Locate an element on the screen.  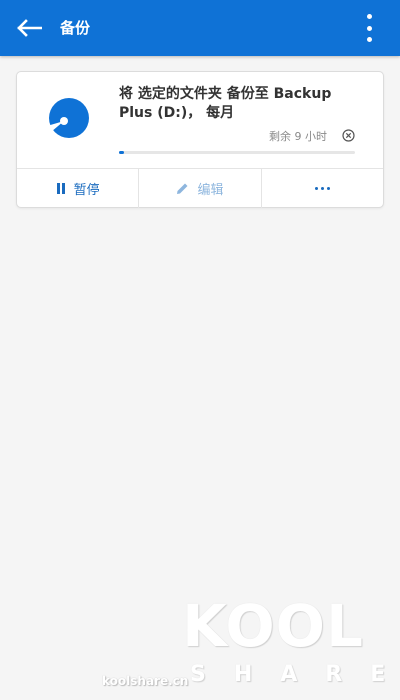
more-options-button is located at coordinates (369, 28).